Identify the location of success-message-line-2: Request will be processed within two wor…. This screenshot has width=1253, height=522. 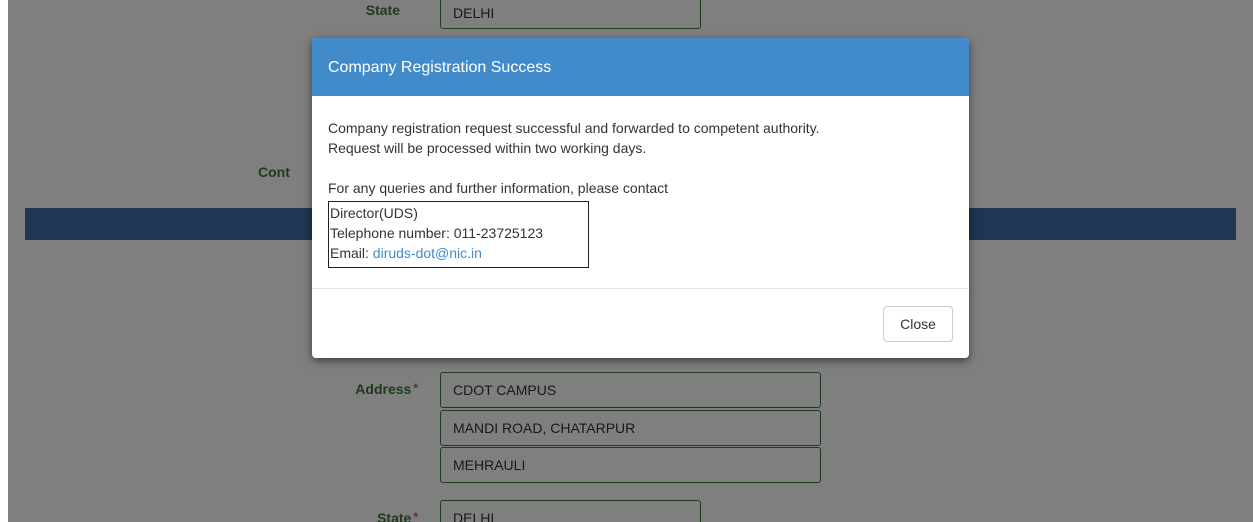
(487, 148).